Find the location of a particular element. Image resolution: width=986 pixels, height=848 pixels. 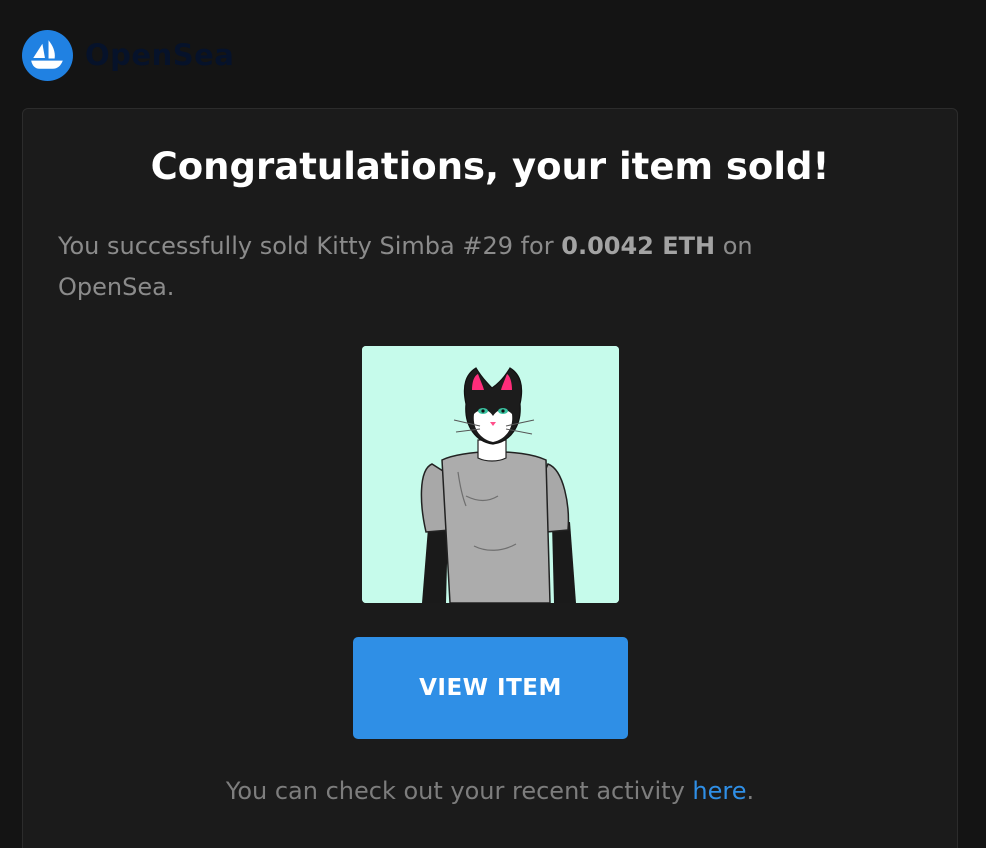

footer-prefix: You can check out your recent activity is located at coordinates (459, 791).